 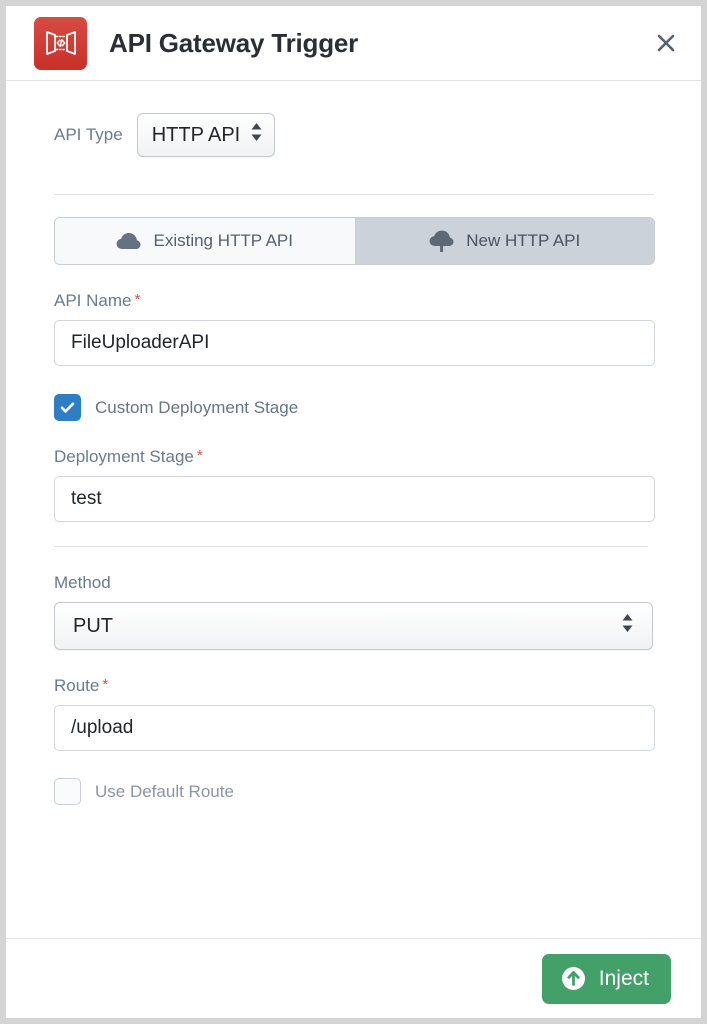 I want to click on custom-deployment-stage-checkbox, so click(x=67, y=407).